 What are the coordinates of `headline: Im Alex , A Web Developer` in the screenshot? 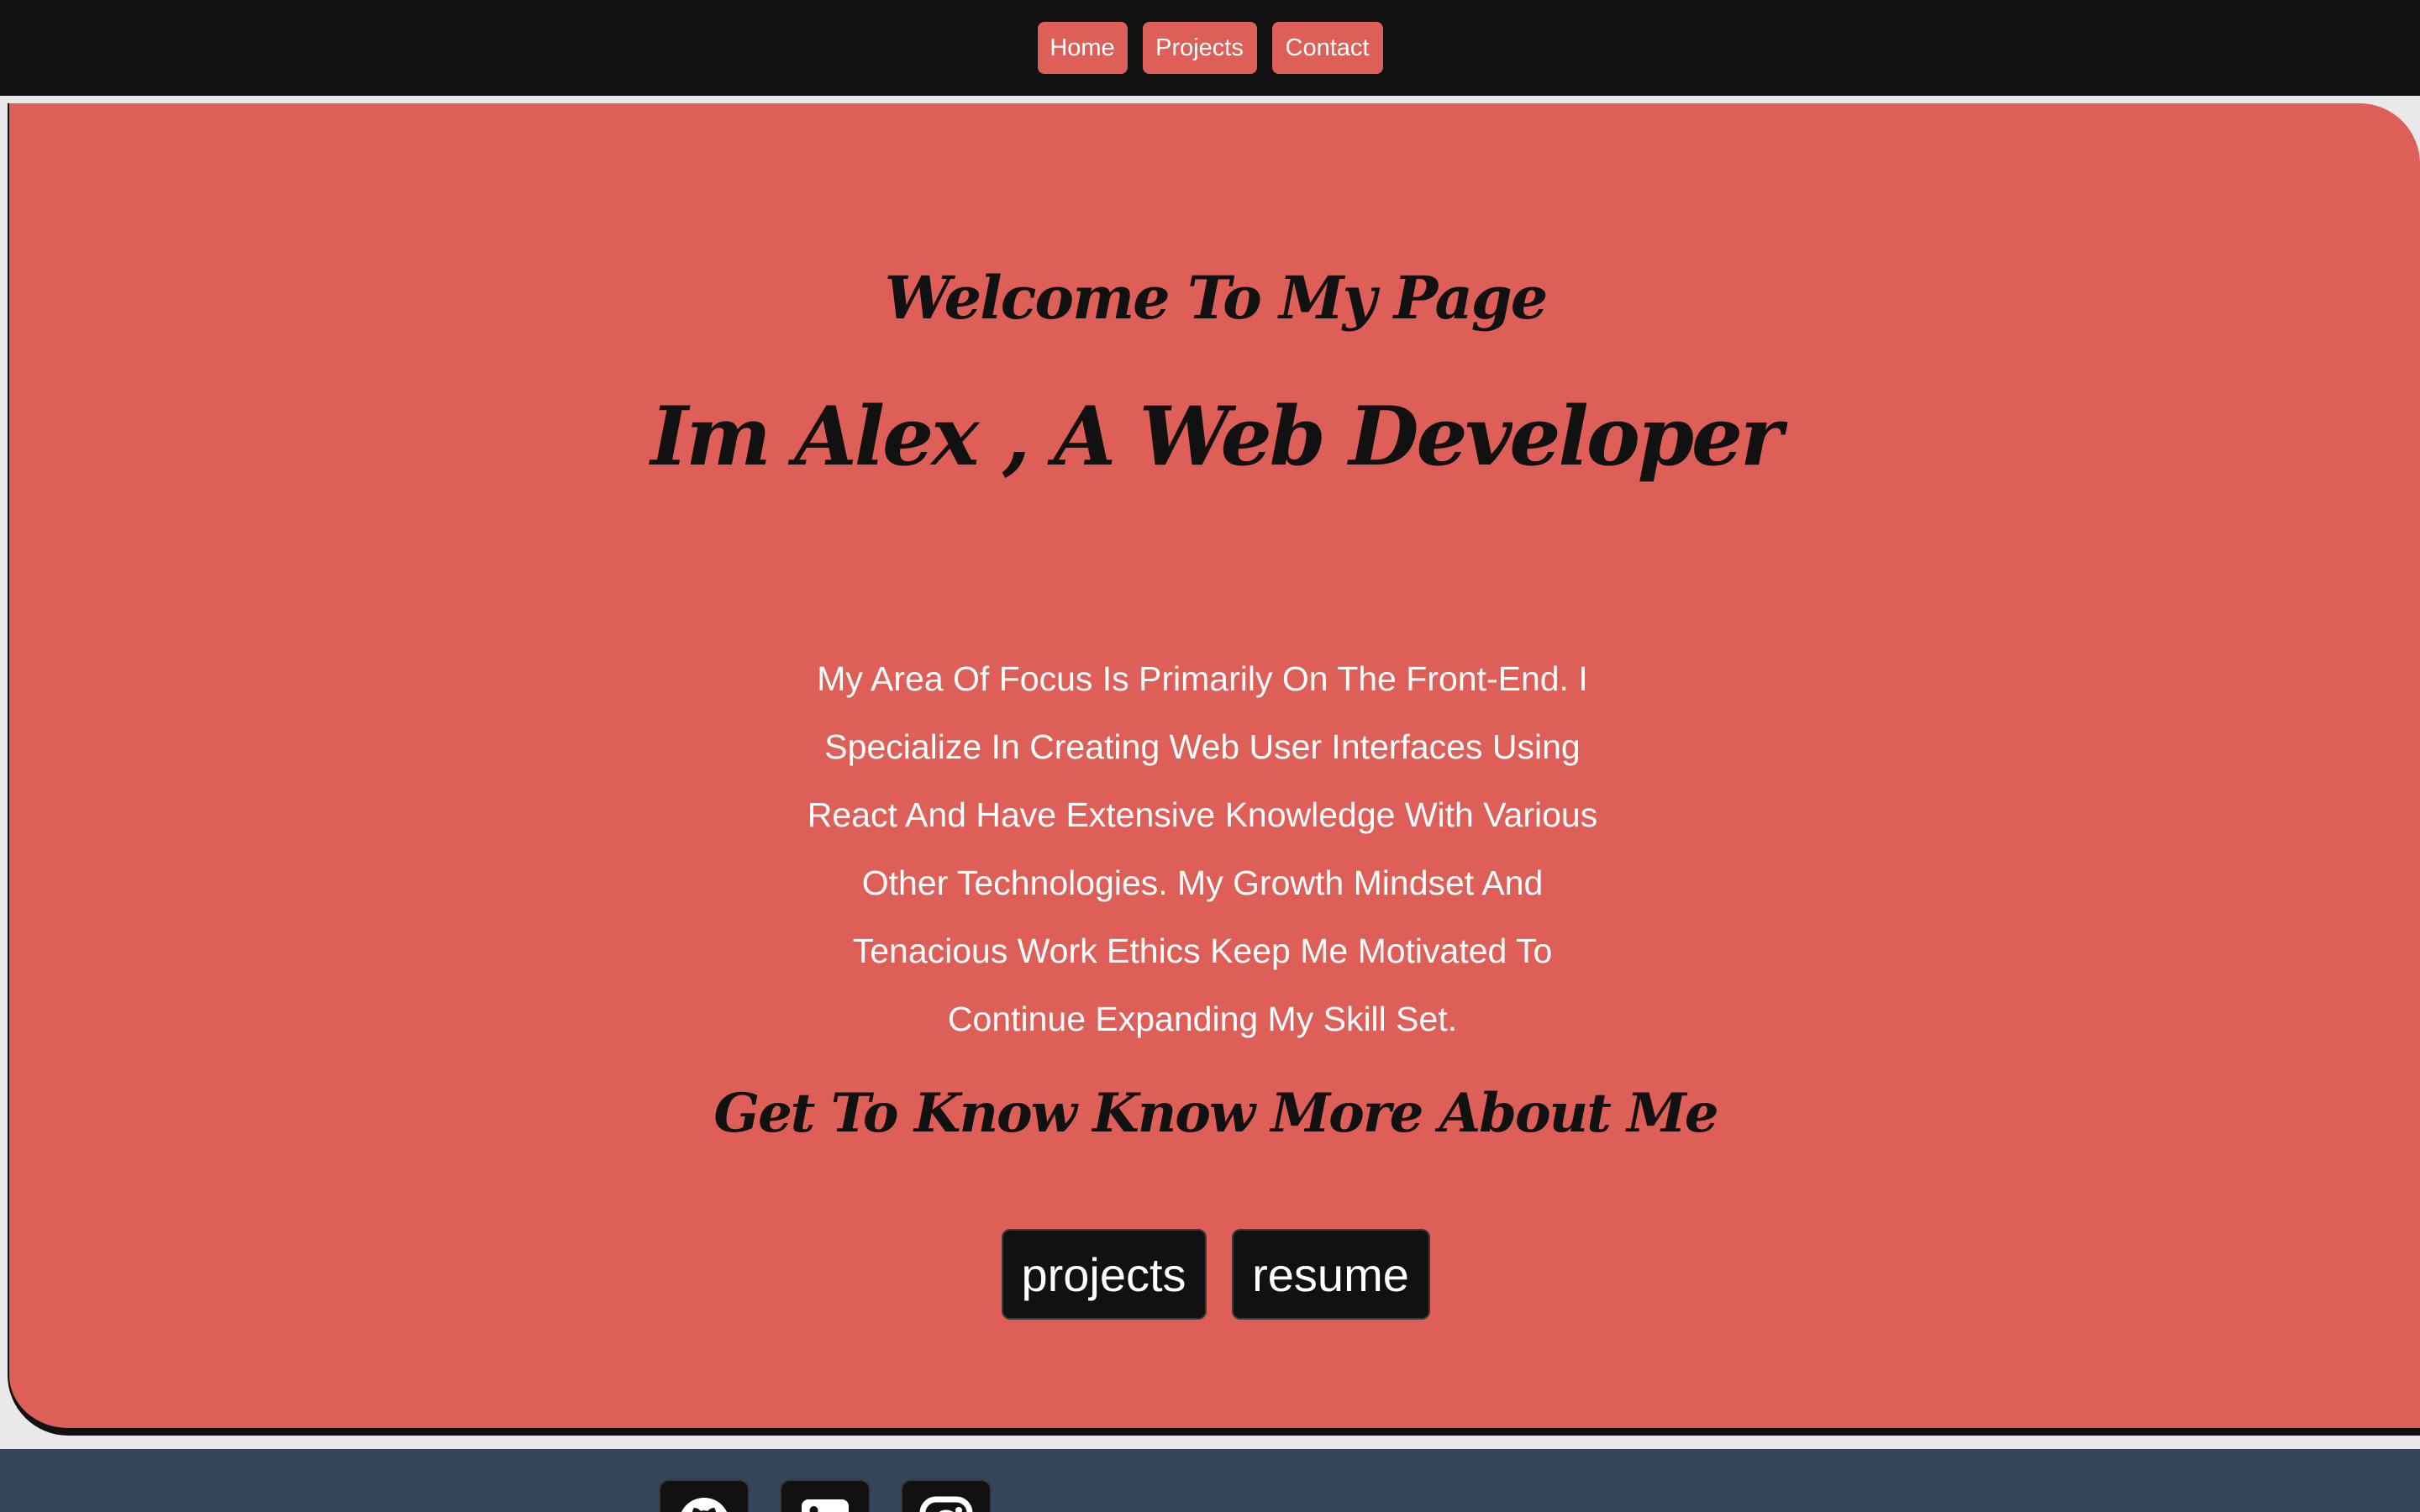 It's located at (1216, 436).